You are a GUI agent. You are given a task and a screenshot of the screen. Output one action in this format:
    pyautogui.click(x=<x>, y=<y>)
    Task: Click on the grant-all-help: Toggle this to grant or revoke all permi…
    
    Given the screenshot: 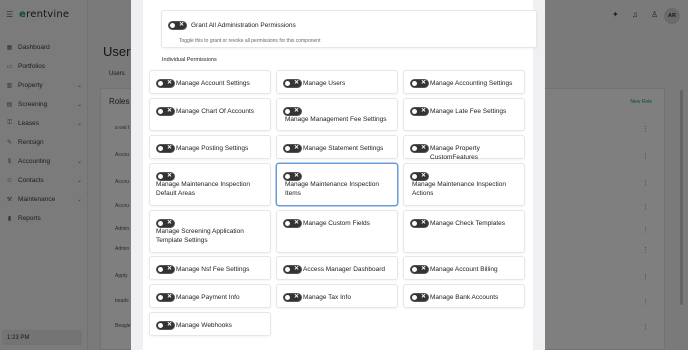 What is the action you would take?
    pyautogui.click(x=250, y=41)
    